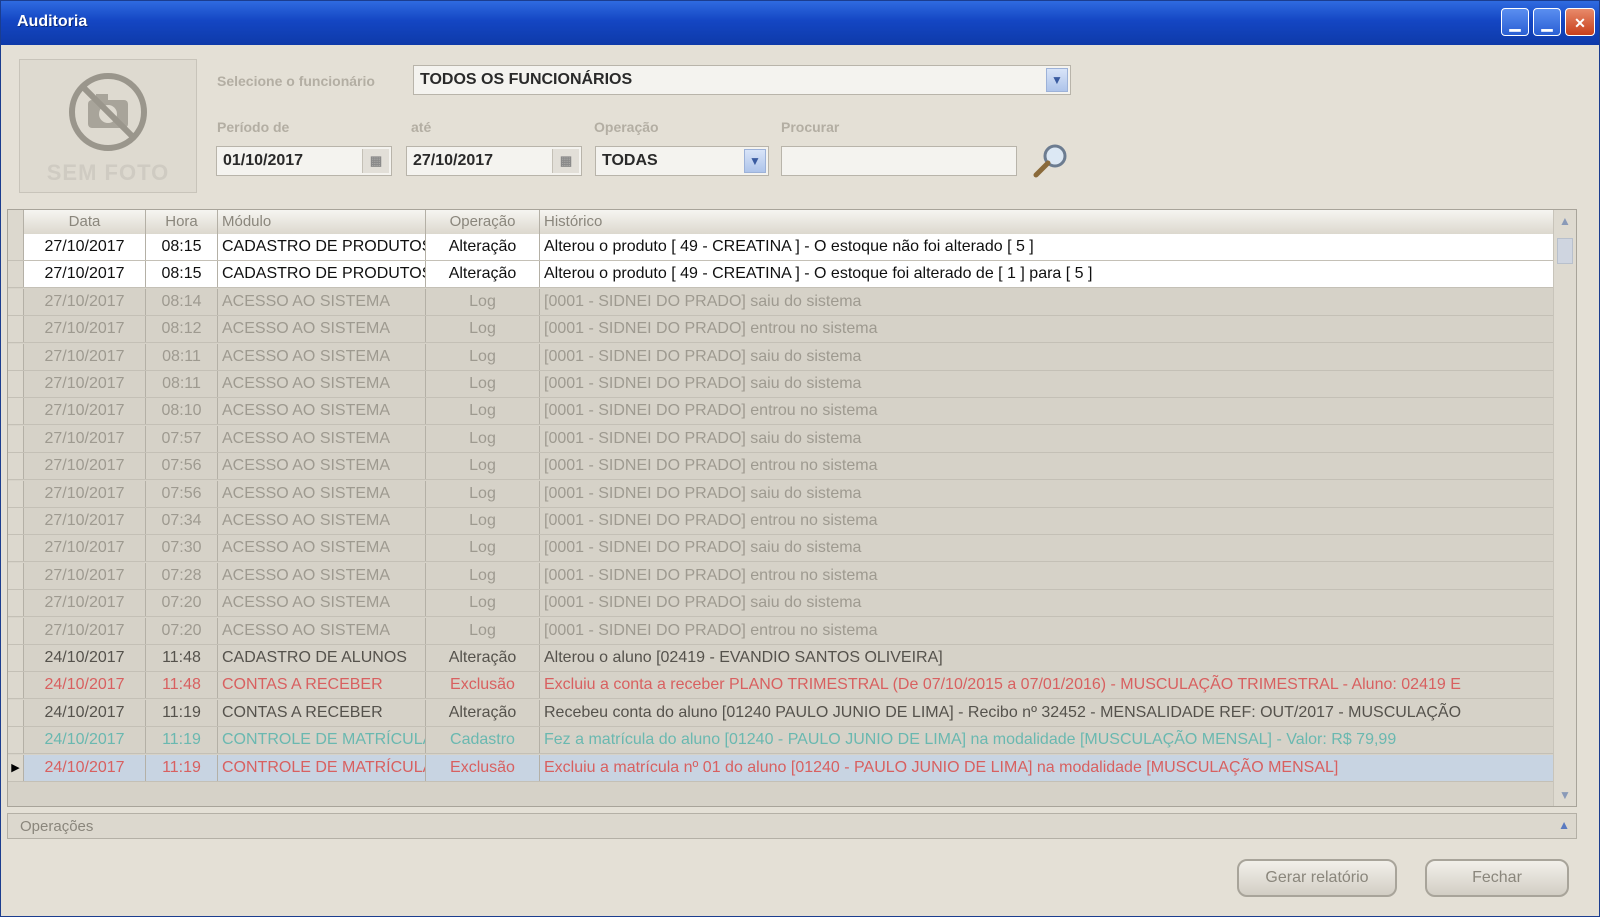 The image size is (1600, 917). I want to click on employee-photo: SEM FOTO, so click(108, 126).